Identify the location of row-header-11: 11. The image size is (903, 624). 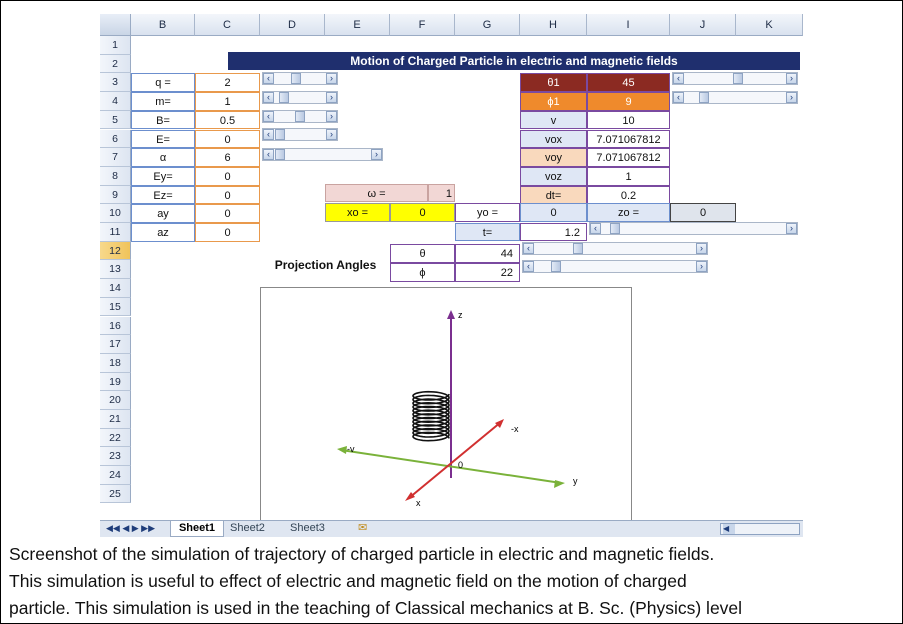
(115, 232).